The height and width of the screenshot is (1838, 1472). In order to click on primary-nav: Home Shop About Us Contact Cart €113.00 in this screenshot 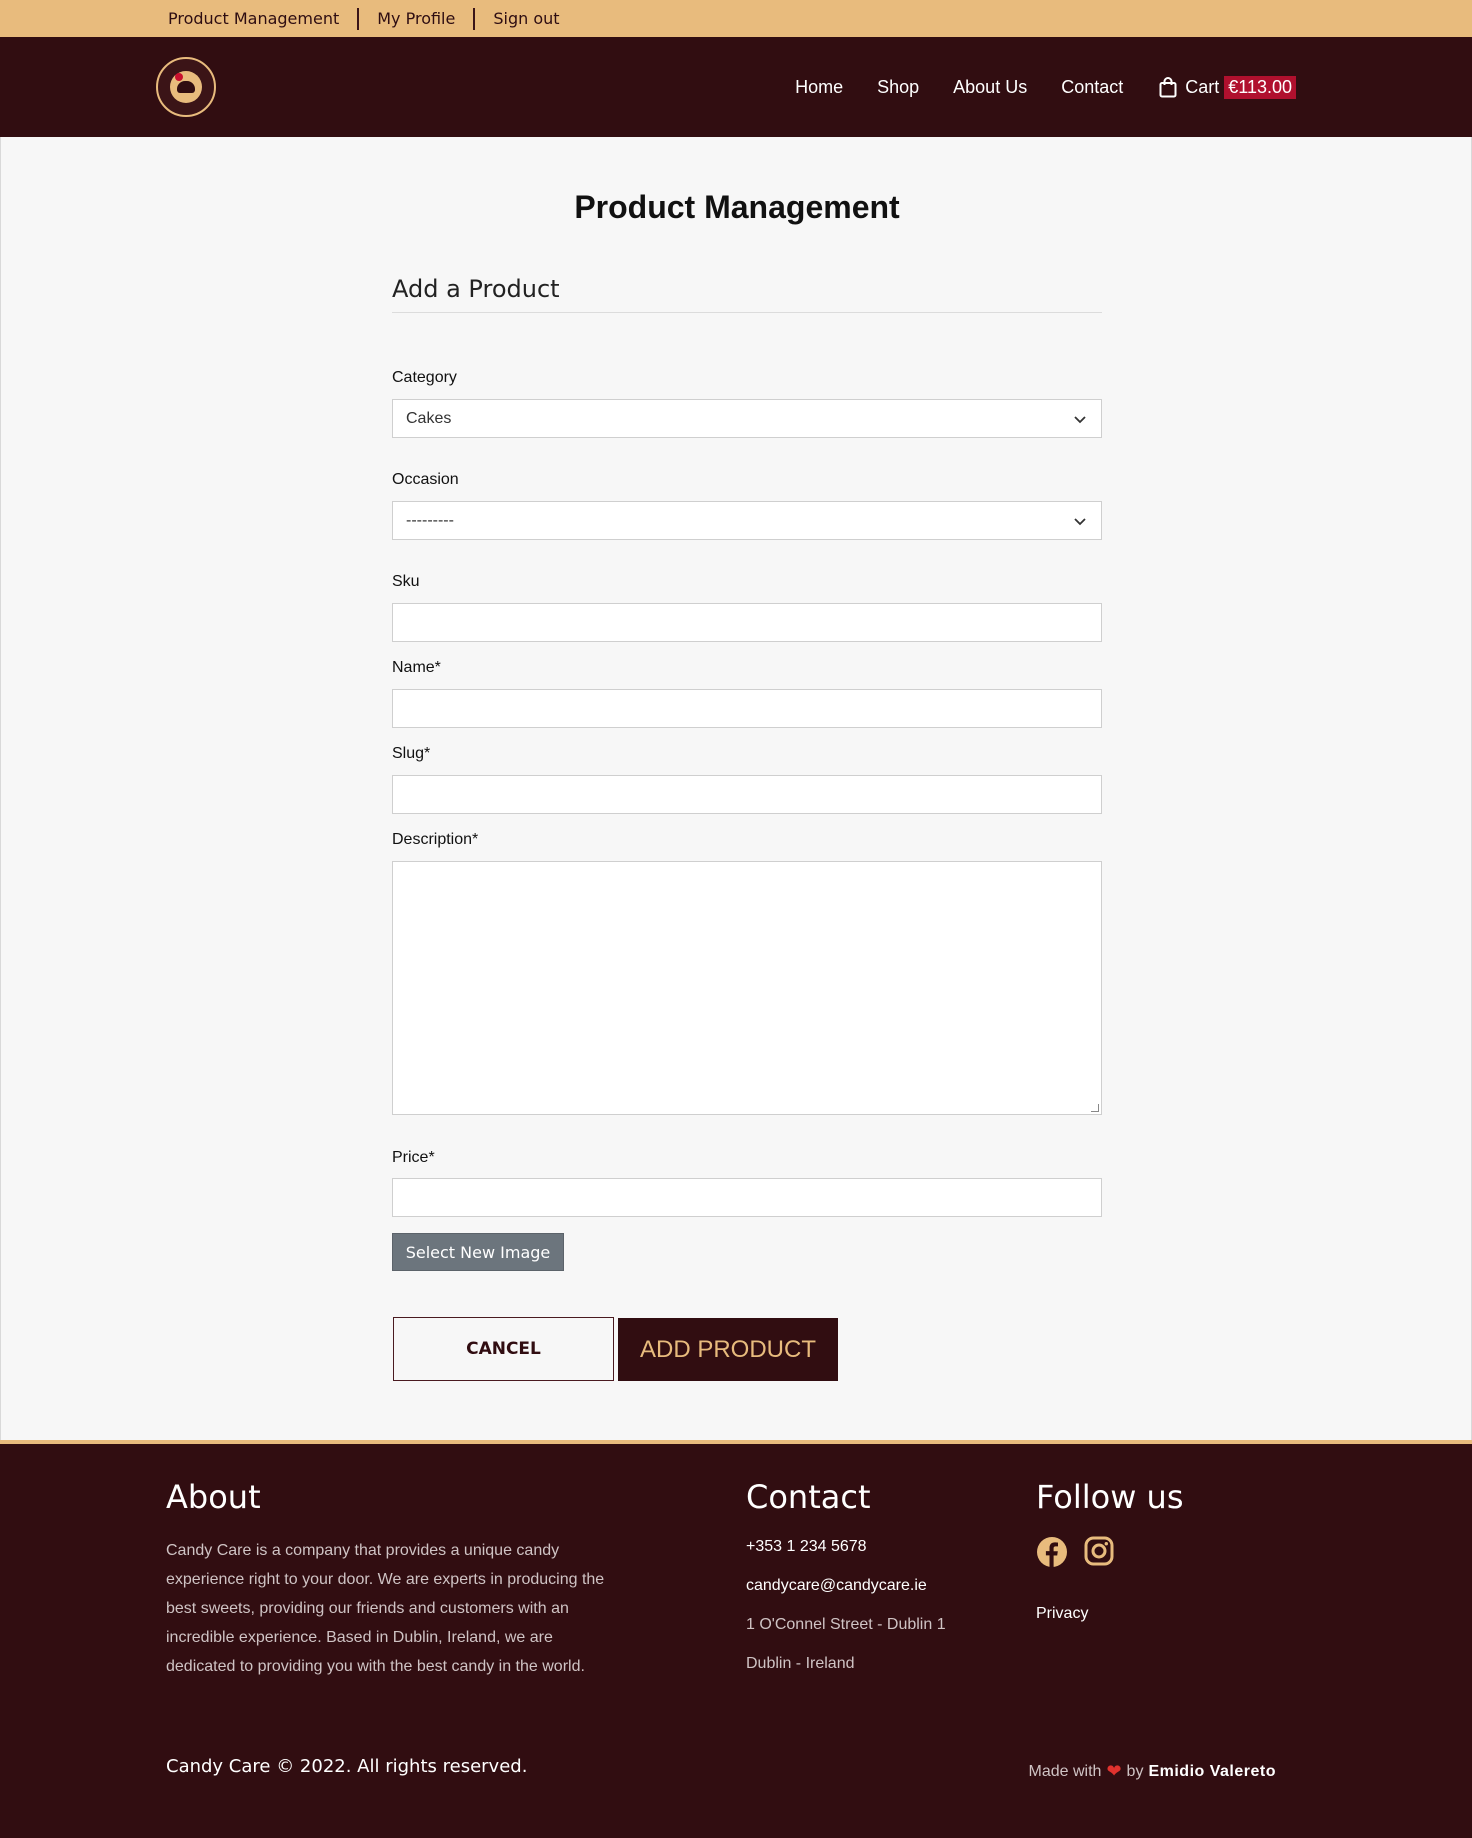, I will do `click(1028, 87)`.